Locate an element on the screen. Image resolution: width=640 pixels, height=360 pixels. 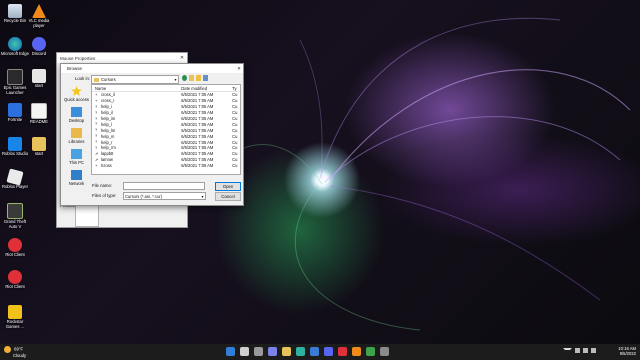
roblox-player-icon is located at coordinates (15, 177).